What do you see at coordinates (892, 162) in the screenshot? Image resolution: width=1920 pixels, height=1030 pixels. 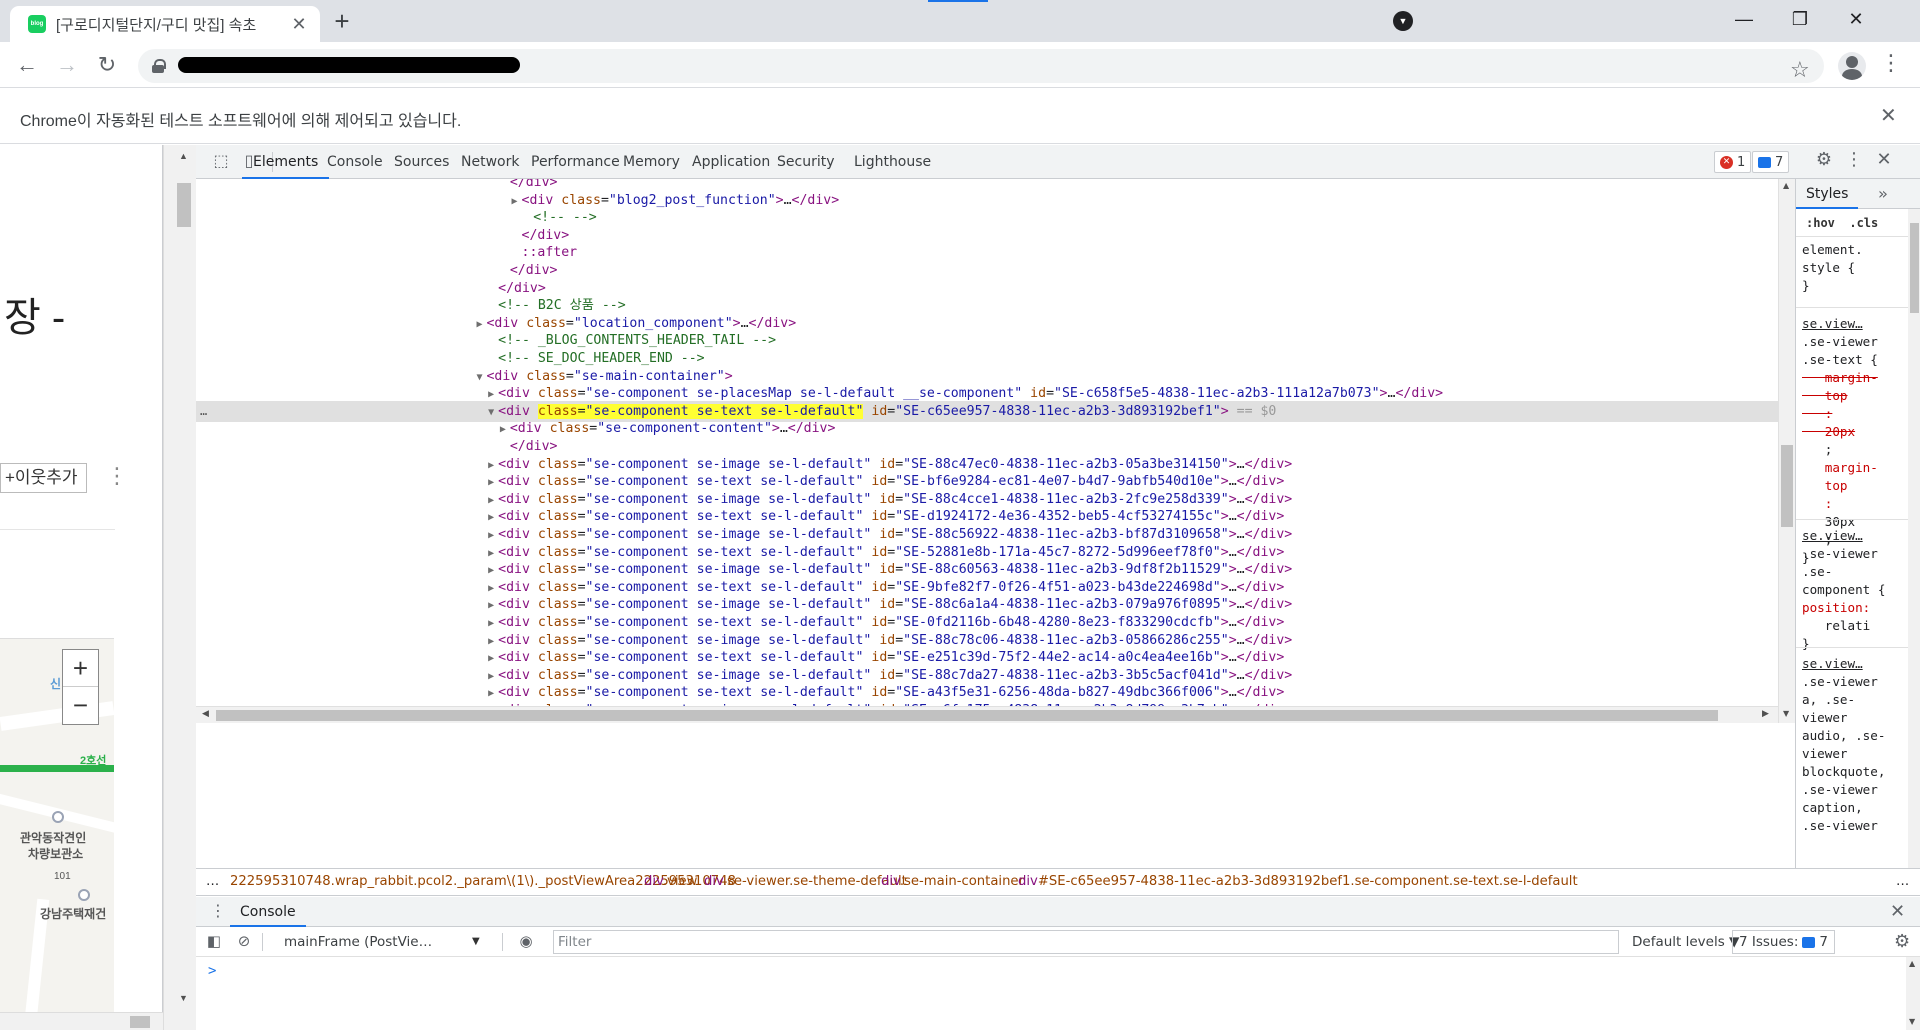 I see `tab-lighthouse: Lighthouse` at bounding box center [892, 162].